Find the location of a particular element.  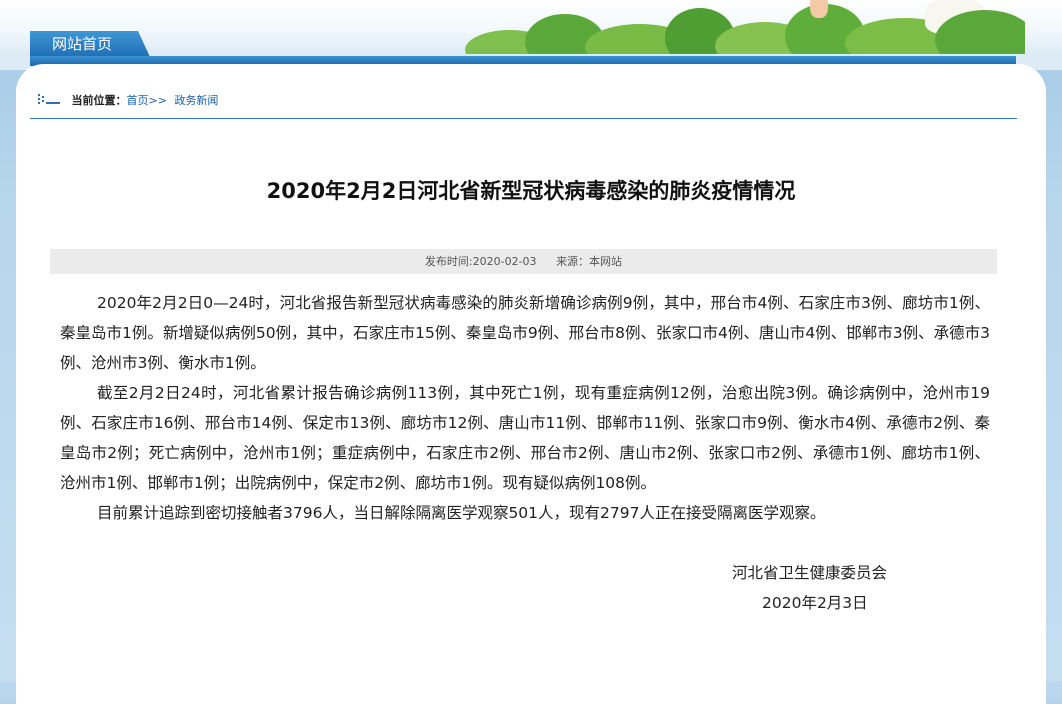

article-title: 2020年2月2日河北省新型冠状病毒感染的肺炎疫情情况 is located at coordinates (531, 191).